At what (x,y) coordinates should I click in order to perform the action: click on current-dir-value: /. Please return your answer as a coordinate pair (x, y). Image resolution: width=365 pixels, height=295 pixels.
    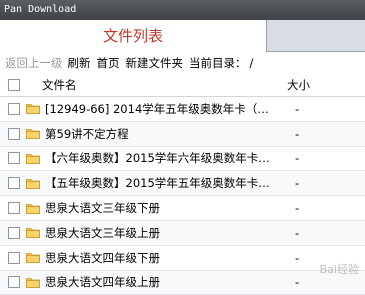
    Looking at the image, I should click on (251, 63).